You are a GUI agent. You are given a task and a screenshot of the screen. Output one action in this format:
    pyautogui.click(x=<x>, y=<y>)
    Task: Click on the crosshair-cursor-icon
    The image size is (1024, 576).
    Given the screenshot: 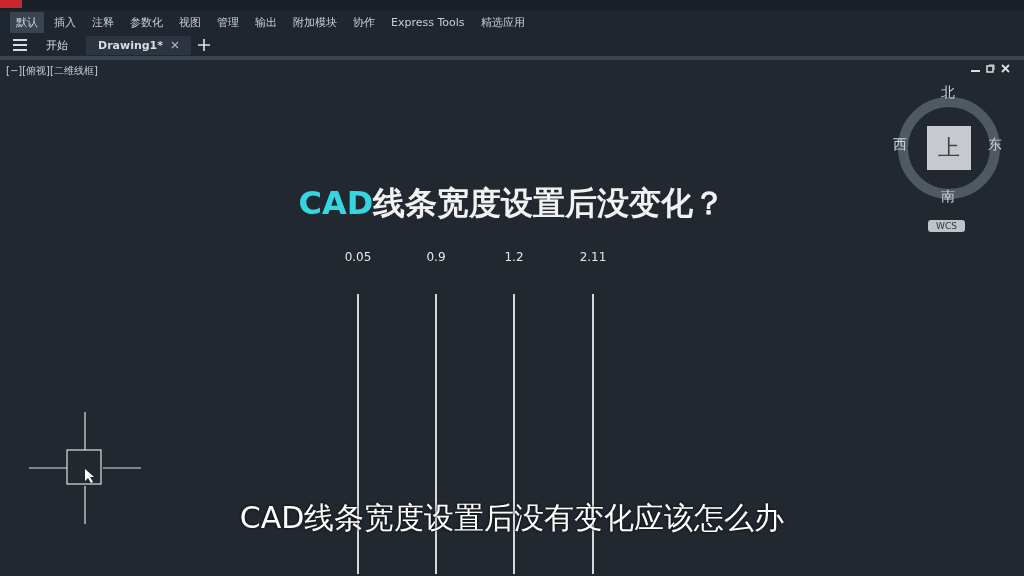 What is the action you would take?
    pyautogui.click(x=85, y=468)
    